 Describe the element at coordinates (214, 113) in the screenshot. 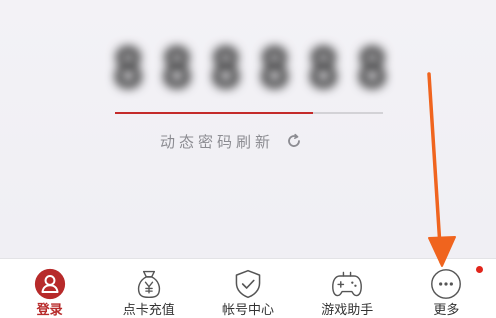

I see `password-countdown-fill` at that location.